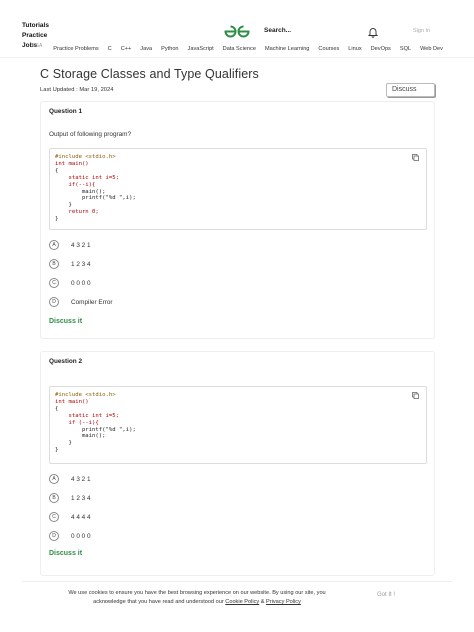 The image size is (474, 632). What do you see at coordinates (287, 49) in the screenshot?
I see `category-machine-learning: Machine Learning` at bounding box center [287, 49].